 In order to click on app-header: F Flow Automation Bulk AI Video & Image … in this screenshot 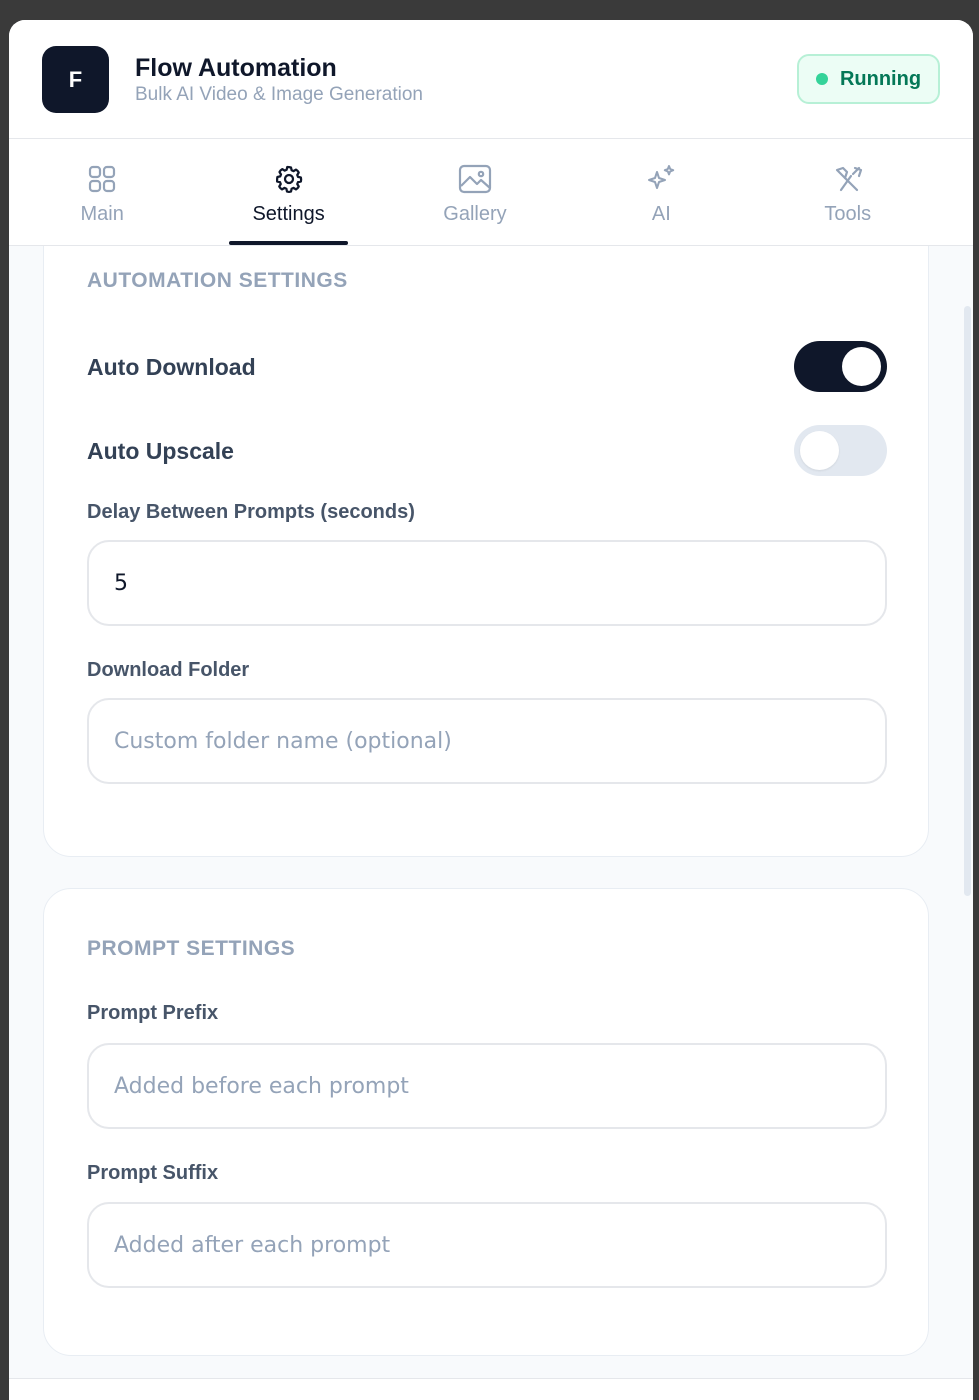, I will do `click(491, 79)`.